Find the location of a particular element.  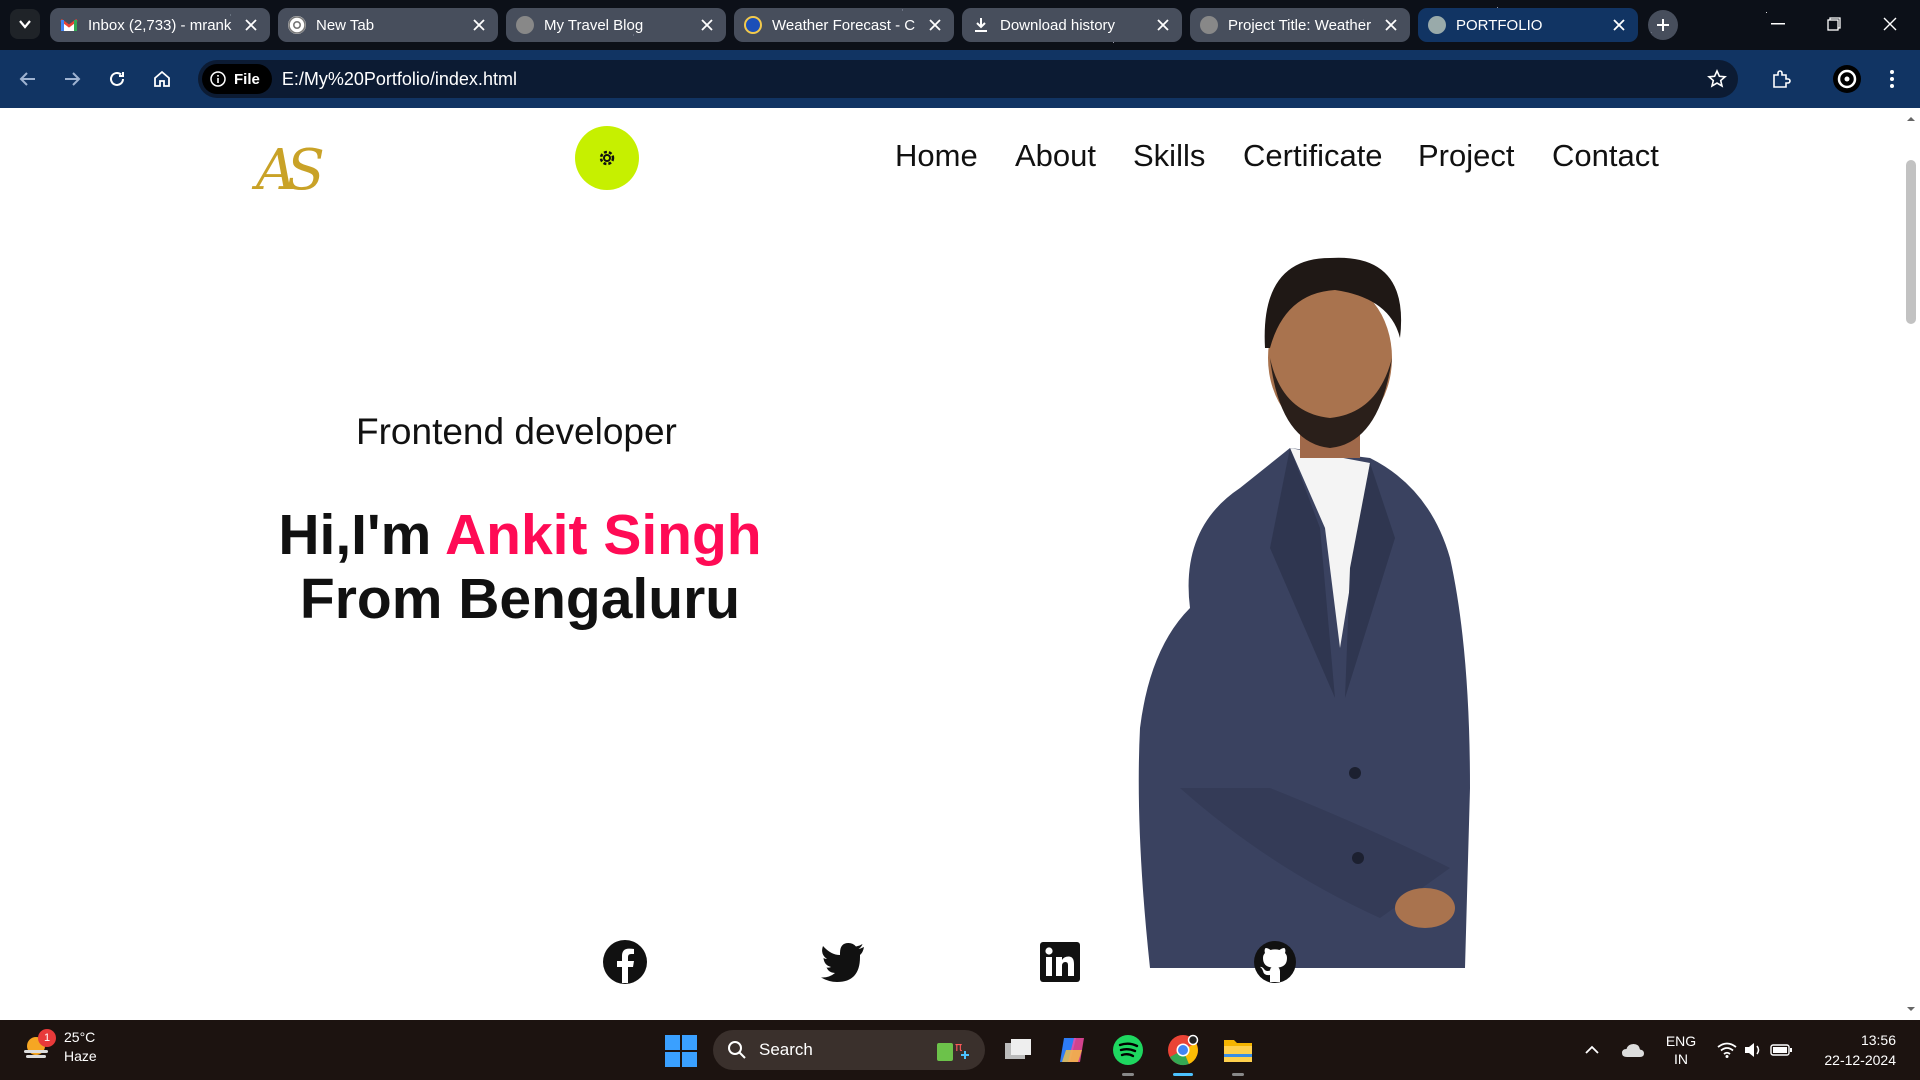

restore-button is located at coordinates (1834, 24).